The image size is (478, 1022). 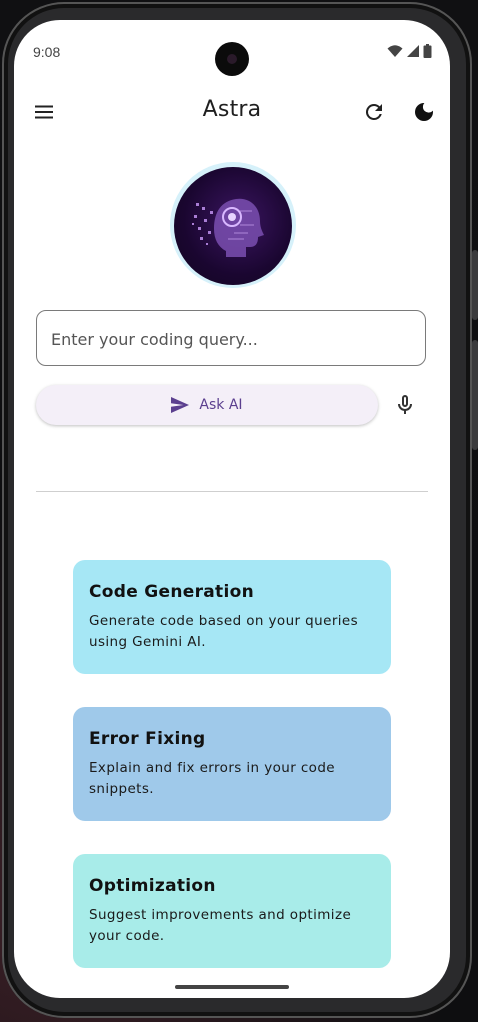 What do you see at coordinates (228, 227) in the screenshot?
I see `ai-head-icon` at bounding box center [228, 227].